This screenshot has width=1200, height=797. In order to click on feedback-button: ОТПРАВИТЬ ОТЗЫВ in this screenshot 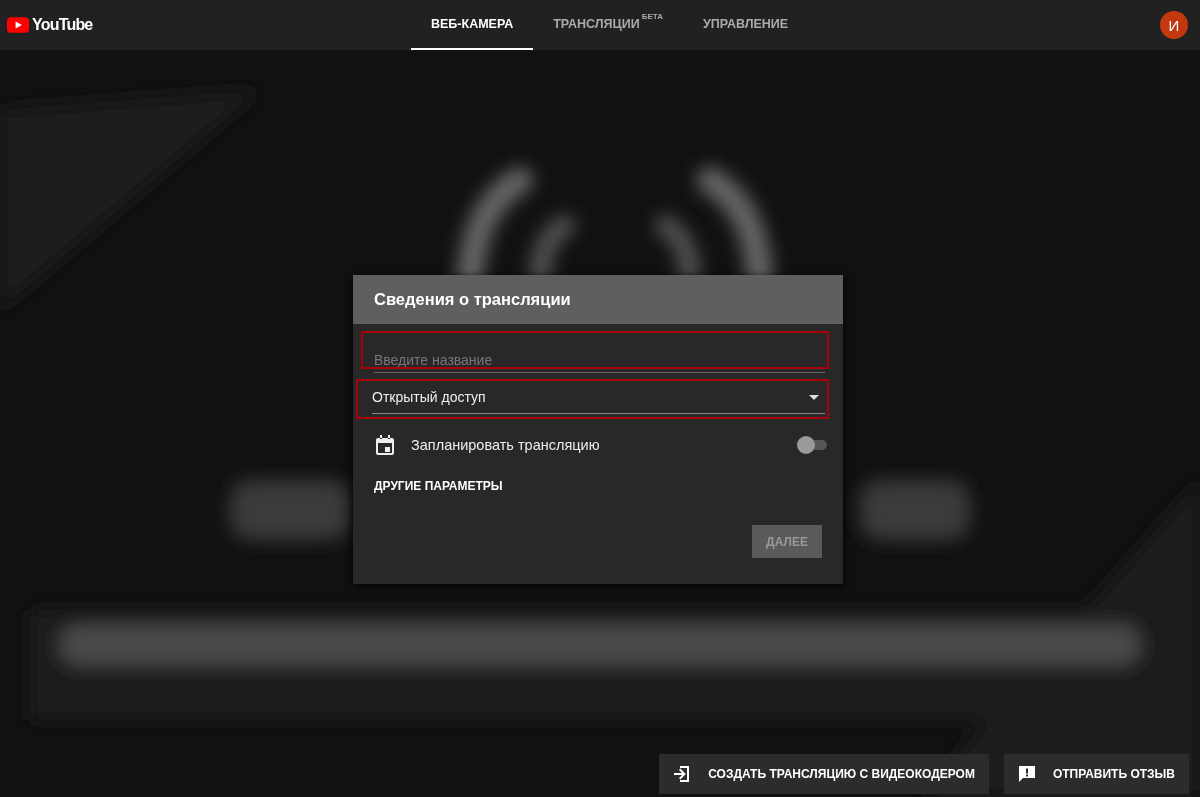, I will do `click(1096, 774)`.